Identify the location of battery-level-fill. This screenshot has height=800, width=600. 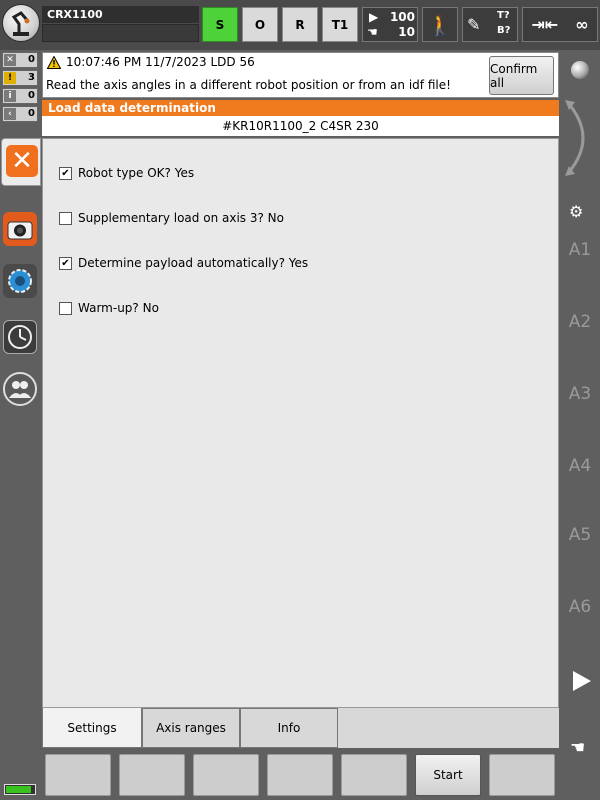
(18, 789).